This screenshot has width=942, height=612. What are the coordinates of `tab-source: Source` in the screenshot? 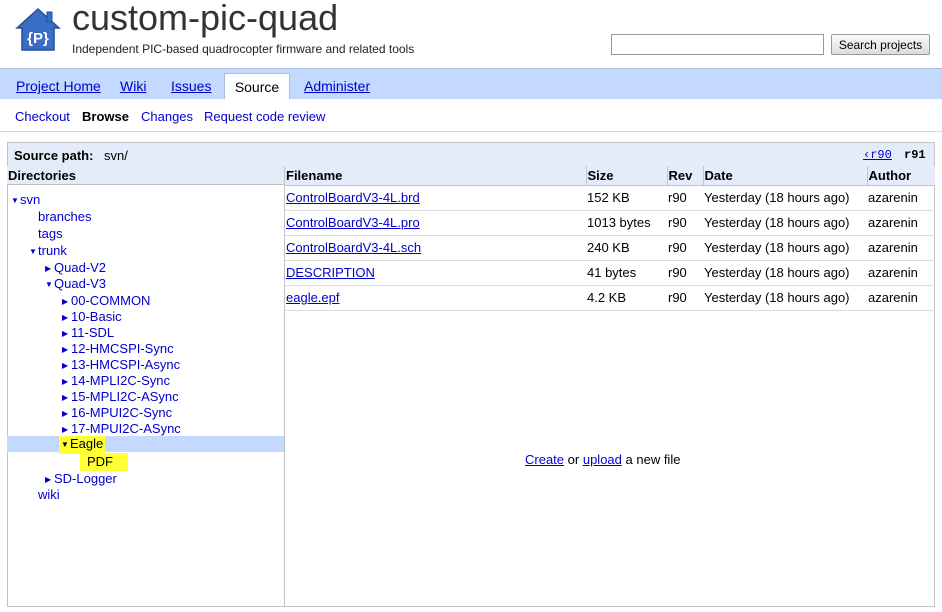 It's located at (257, 87).